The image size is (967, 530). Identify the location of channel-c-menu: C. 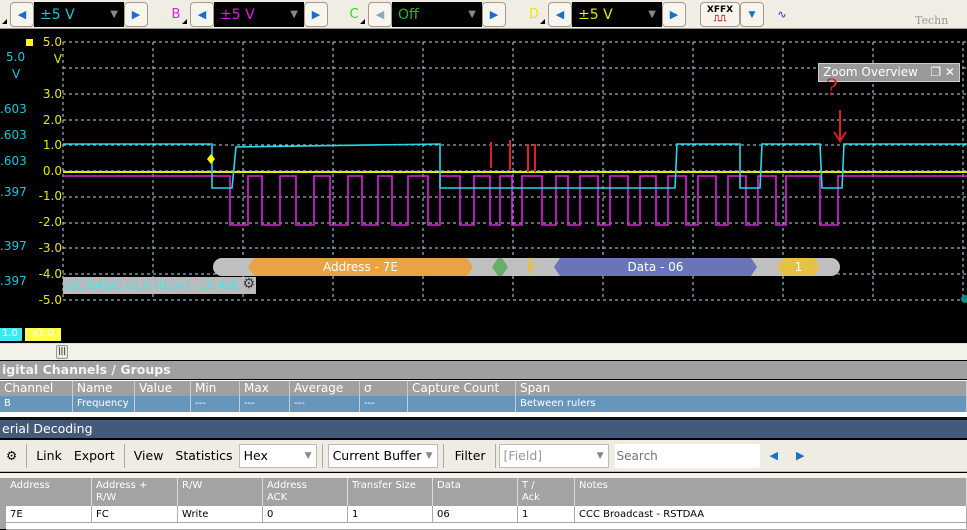
(354, 14).